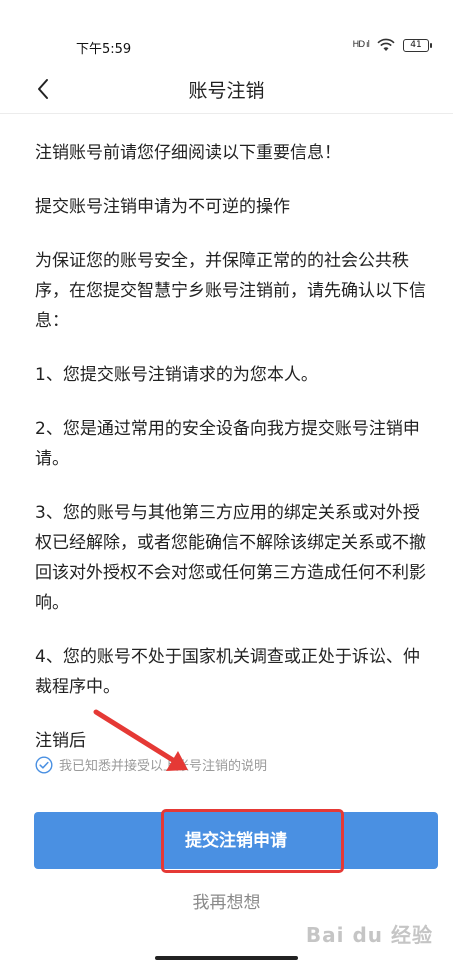 The width and height of the screenshot is (453, 970). I want to click on agreement-checkbox: 我已知悉并接受以上账号注销的说明, so click(151, 764).